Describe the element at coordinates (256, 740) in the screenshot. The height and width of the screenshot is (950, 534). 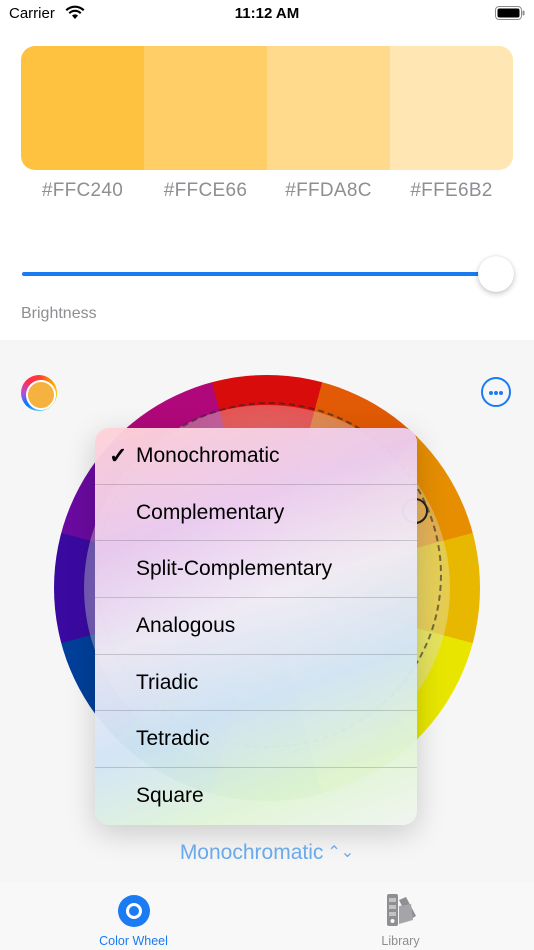
I see `menu-item-tetradic: Tetradic` at that location.